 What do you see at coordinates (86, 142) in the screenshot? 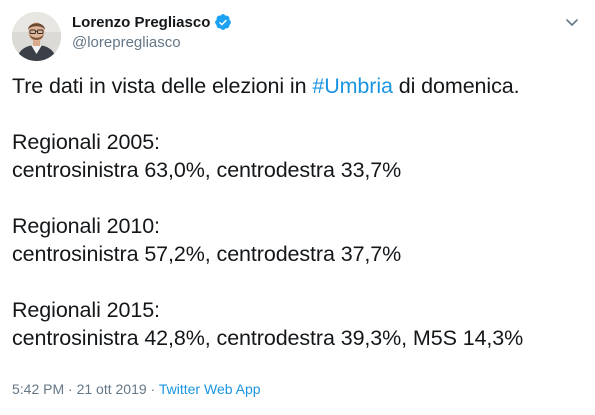
I see `block-heading: Regionali 2005:` at bounding box center [86, 142].